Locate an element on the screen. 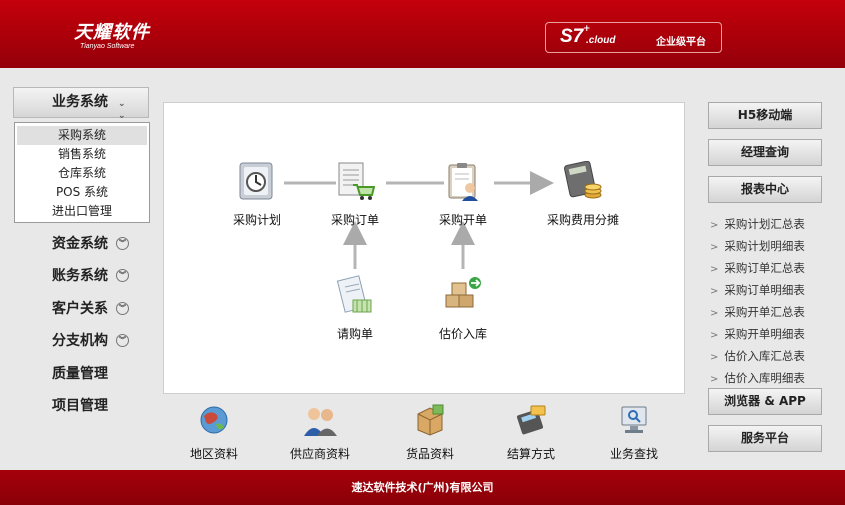 This screenshot has height=505, width=845. tool-region: 地区资料 is located at coordinates (214, 433).